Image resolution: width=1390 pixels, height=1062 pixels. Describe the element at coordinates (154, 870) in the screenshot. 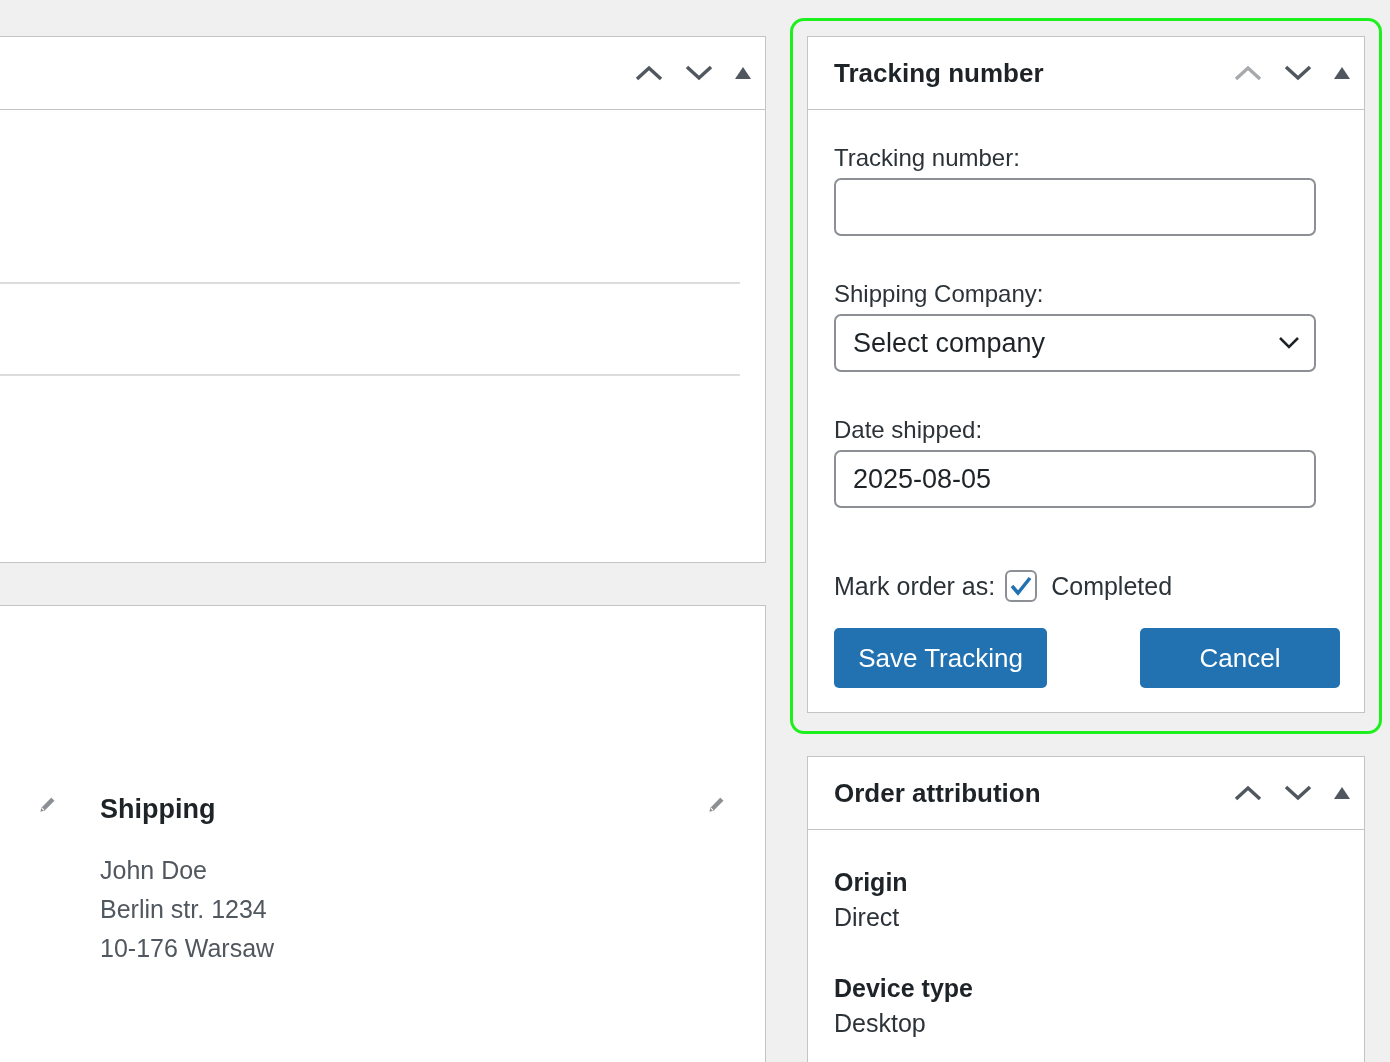

I see `address-line: John Doe` at that location.